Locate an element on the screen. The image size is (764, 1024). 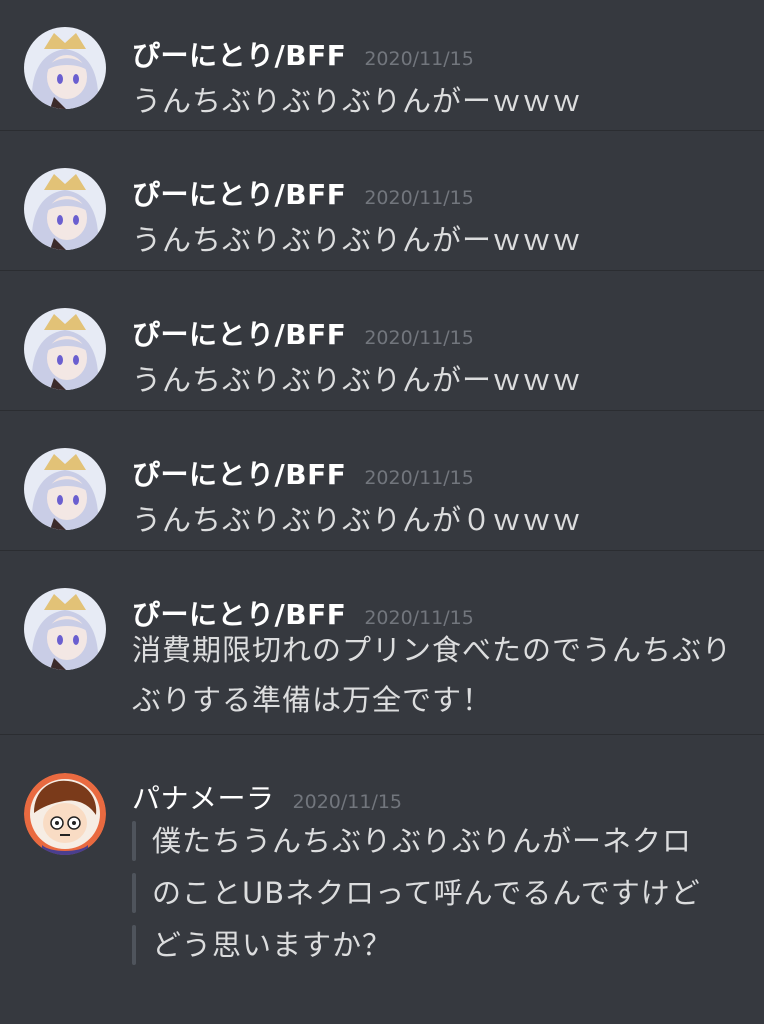
message-header: パナメーラ 2020/11/15 is located at coordinates (267, 797).